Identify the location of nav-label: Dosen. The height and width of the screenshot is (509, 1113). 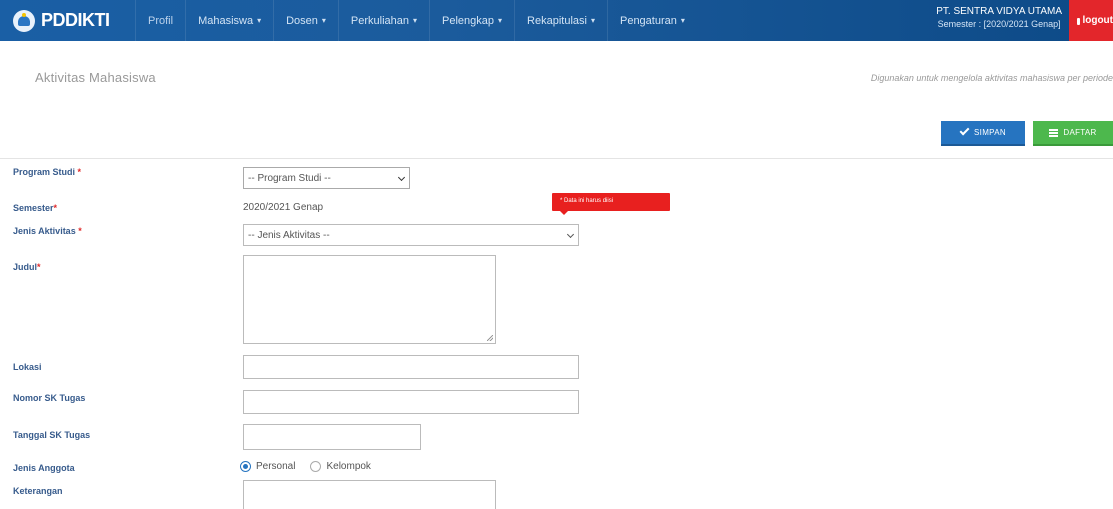
(302, 20).